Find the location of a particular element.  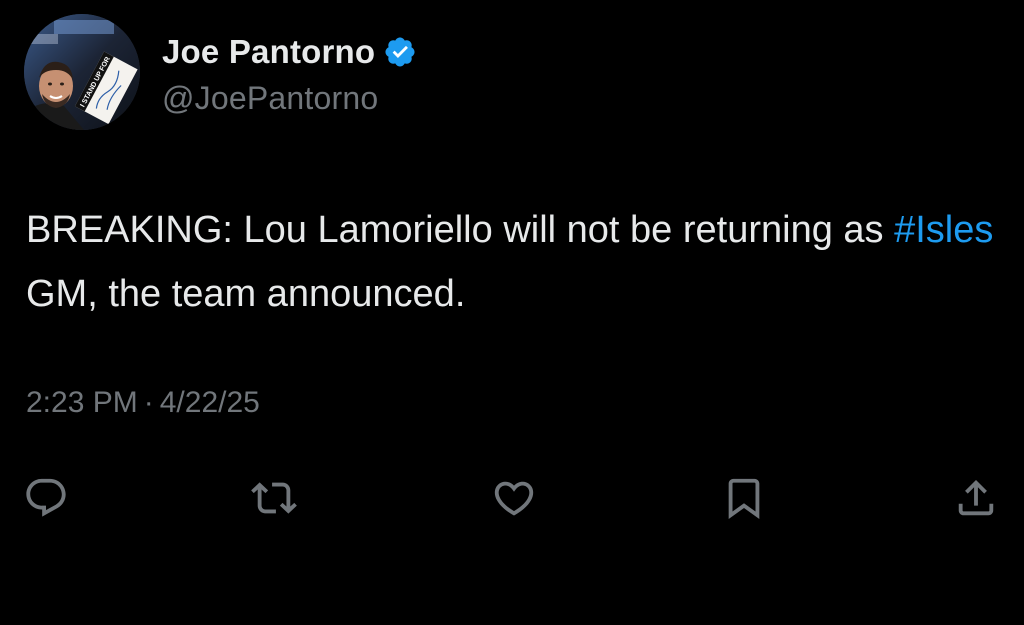

share-icon is located at coordinates (976, 497).